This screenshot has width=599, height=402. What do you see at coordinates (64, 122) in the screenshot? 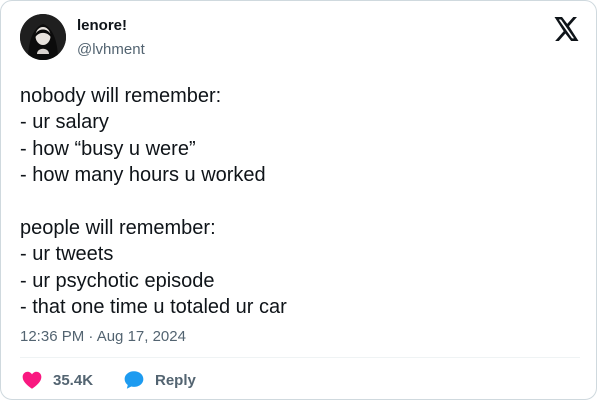
I see `tweet-text-line: - ur salary` at bounding box center [64, 122].